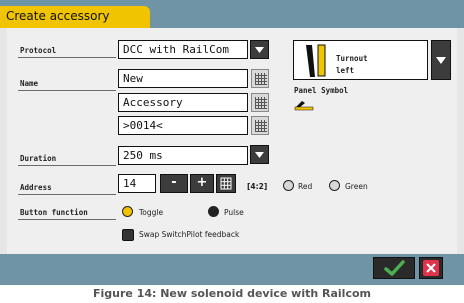 The image size is (464, 303). What do you see at coordinates (334, 185) in the screenshot?
I see `green-radio` at bounding box center [334, 185].